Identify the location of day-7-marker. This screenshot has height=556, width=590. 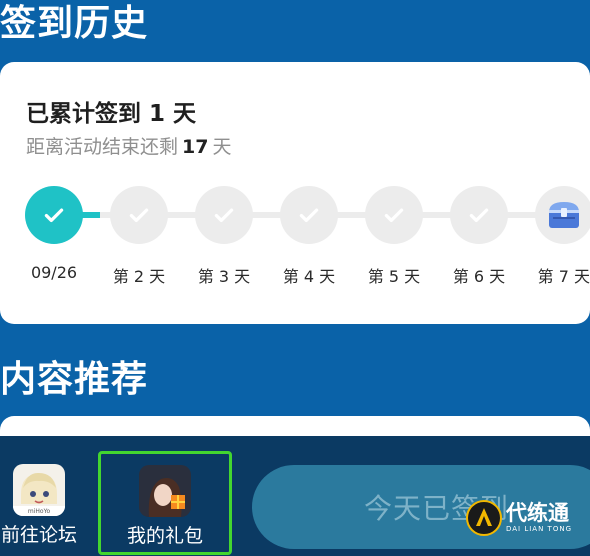
(562, 215).